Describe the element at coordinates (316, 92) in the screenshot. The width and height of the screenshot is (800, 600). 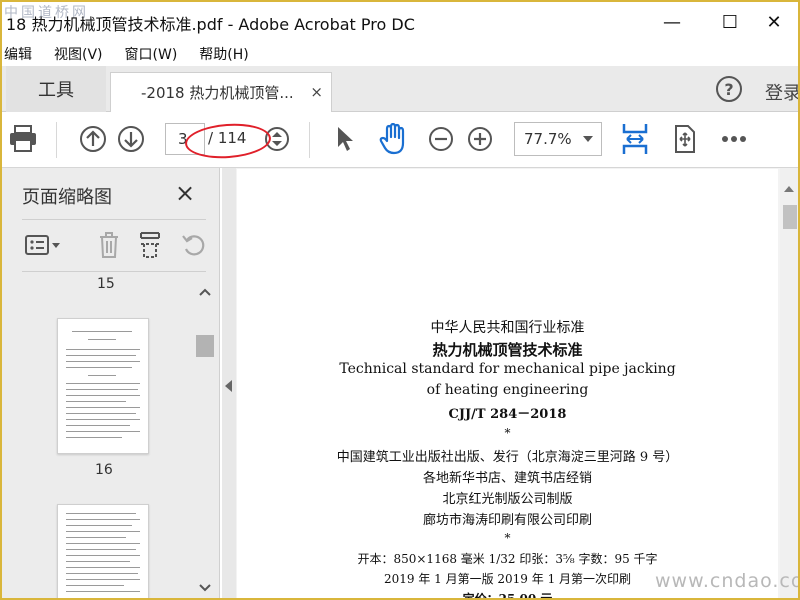
I see `tab-close-button: ×` at that location.